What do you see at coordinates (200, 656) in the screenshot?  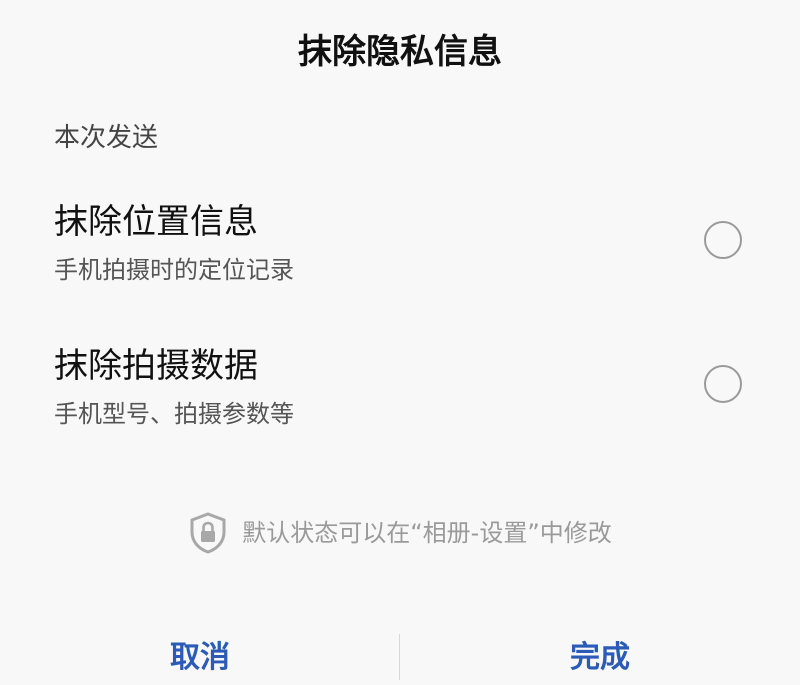 I see `cancel-button: 取消` at bounding box center [200, 656].